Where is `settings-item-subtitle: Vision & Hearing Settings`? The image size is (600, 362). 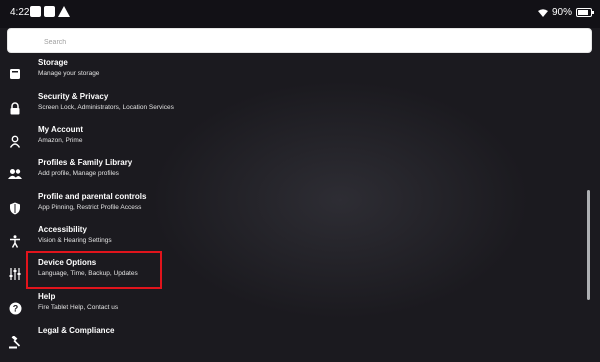
settings-item-subtitle: Vision & Hearing Settings is located at coordinates (75, 240).